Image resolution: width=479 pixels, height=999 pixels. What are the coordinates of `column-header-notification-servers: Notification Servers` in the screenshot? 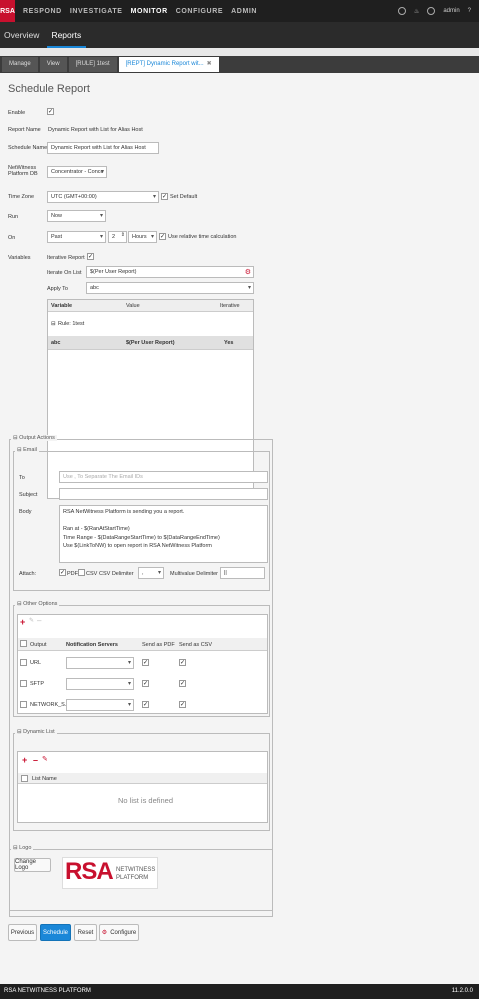 It's located at (92, 645).